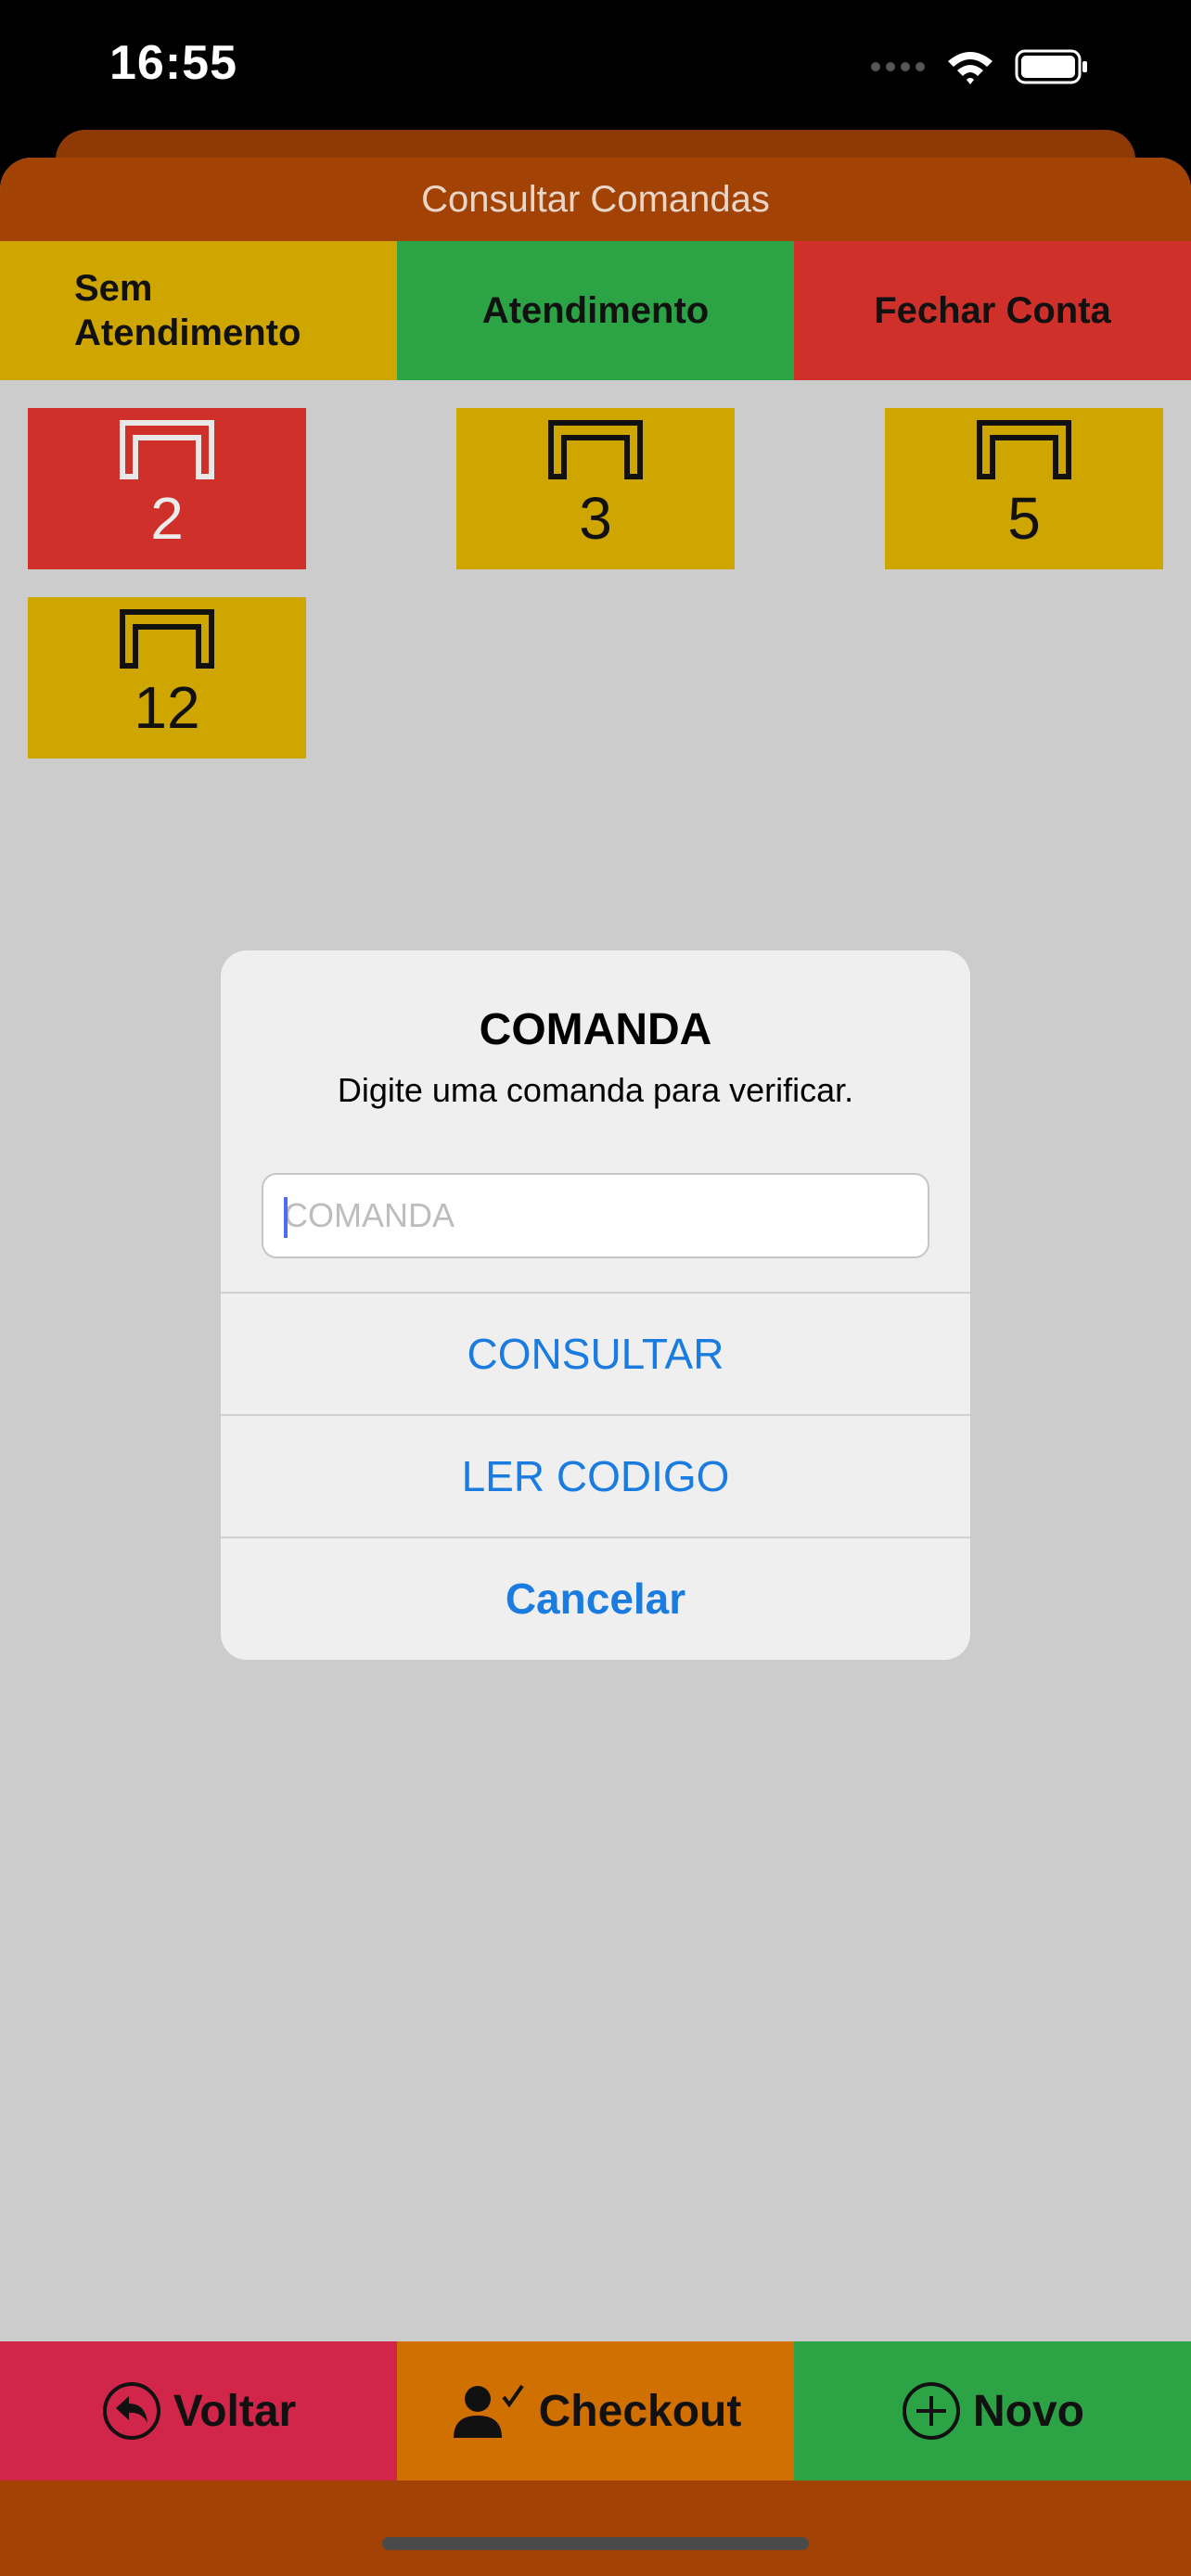  I want to click on cancel-button: Cancelar, so click(595, 1598).